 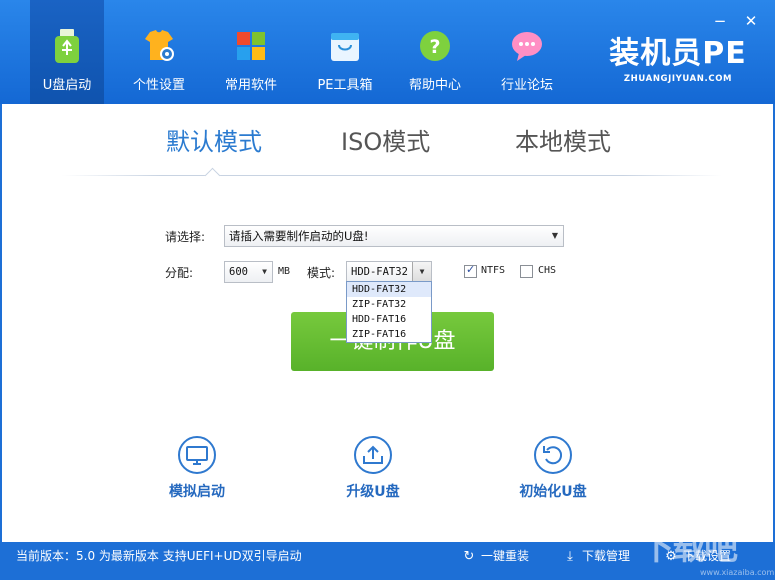 I want to click on refresh-icon: ↻, so click(x=469, y=556).